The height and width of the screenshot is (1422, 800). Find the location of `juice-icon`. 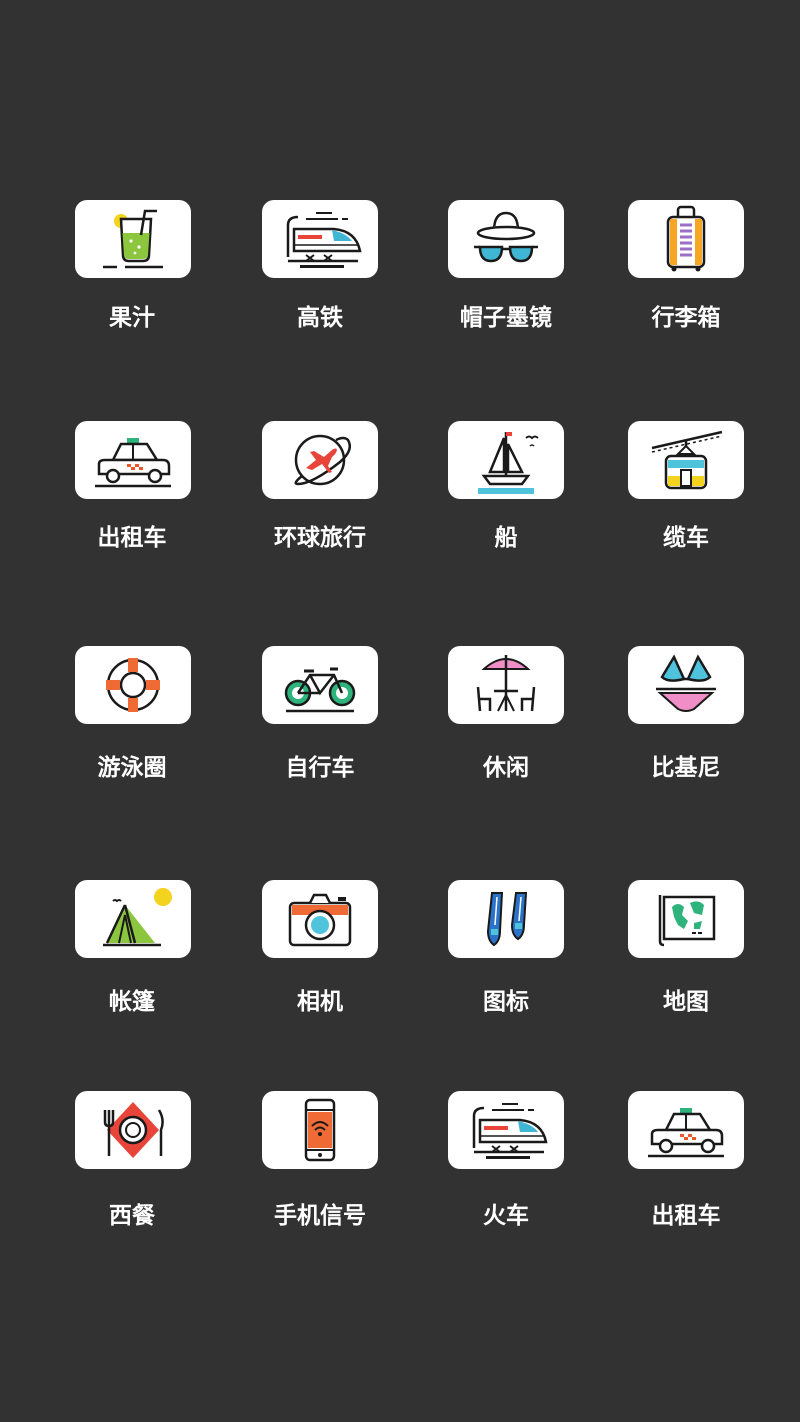

juice-icon is located at coordinates (133, 239).